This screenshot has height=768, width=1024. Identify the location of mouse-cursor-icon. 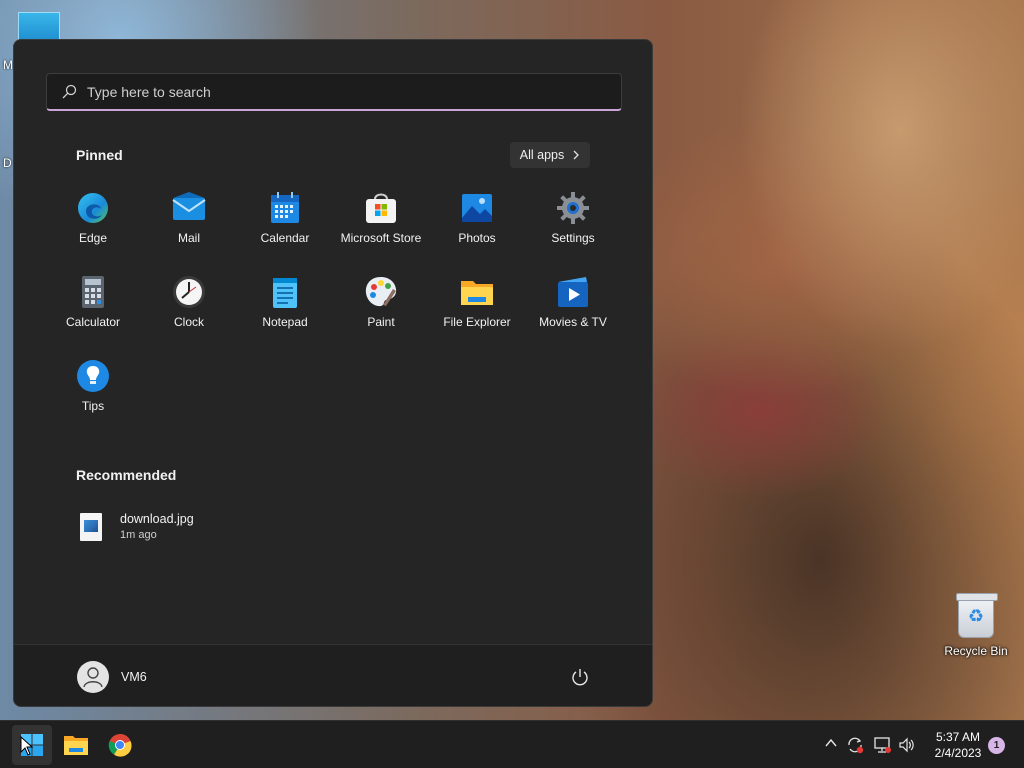
(27, 746).